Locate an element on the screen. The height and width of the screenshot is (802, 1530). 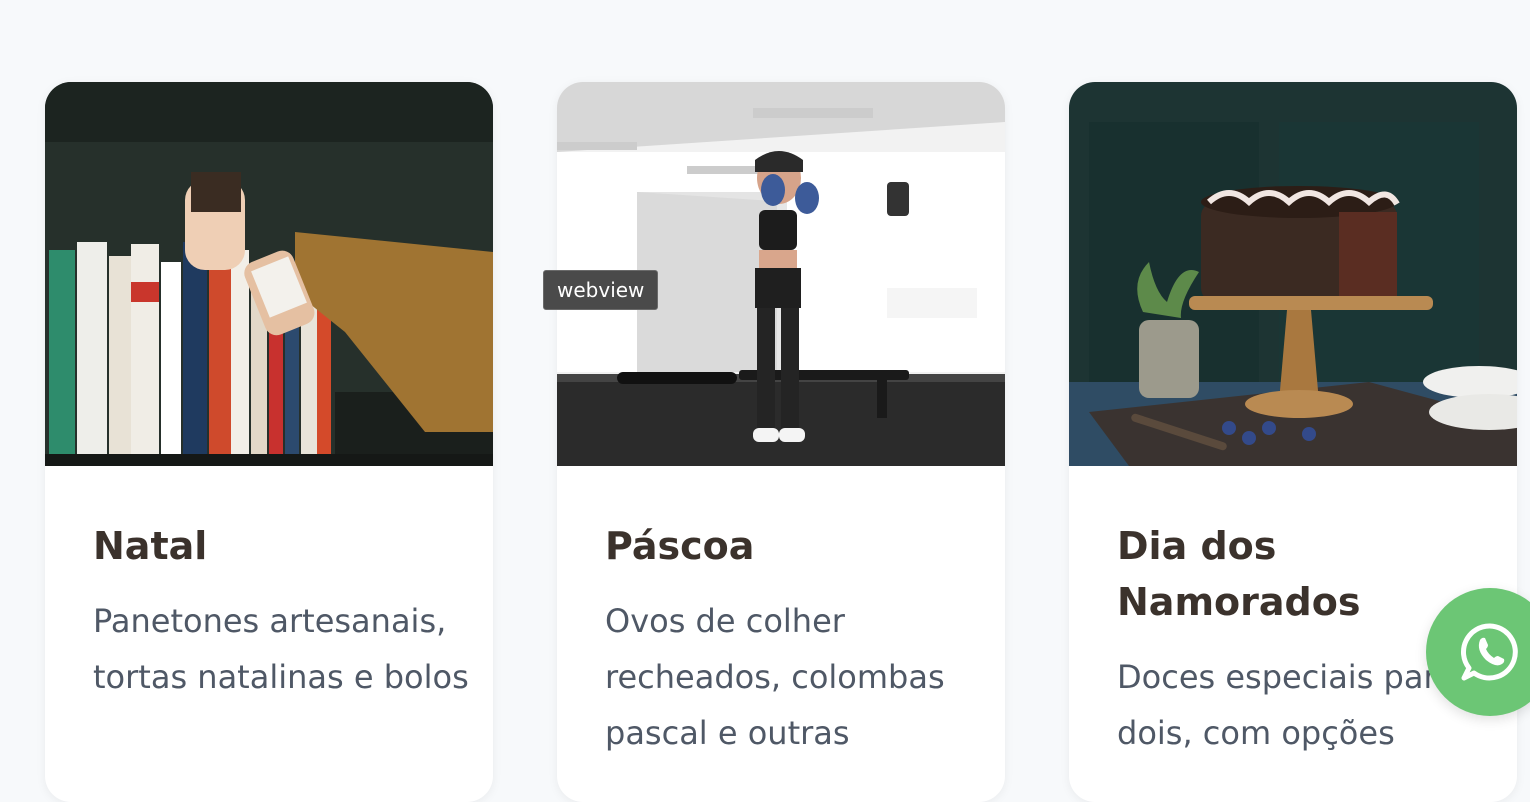
card-title: Dia dos Namorados is located at coordinates (1239, 574).